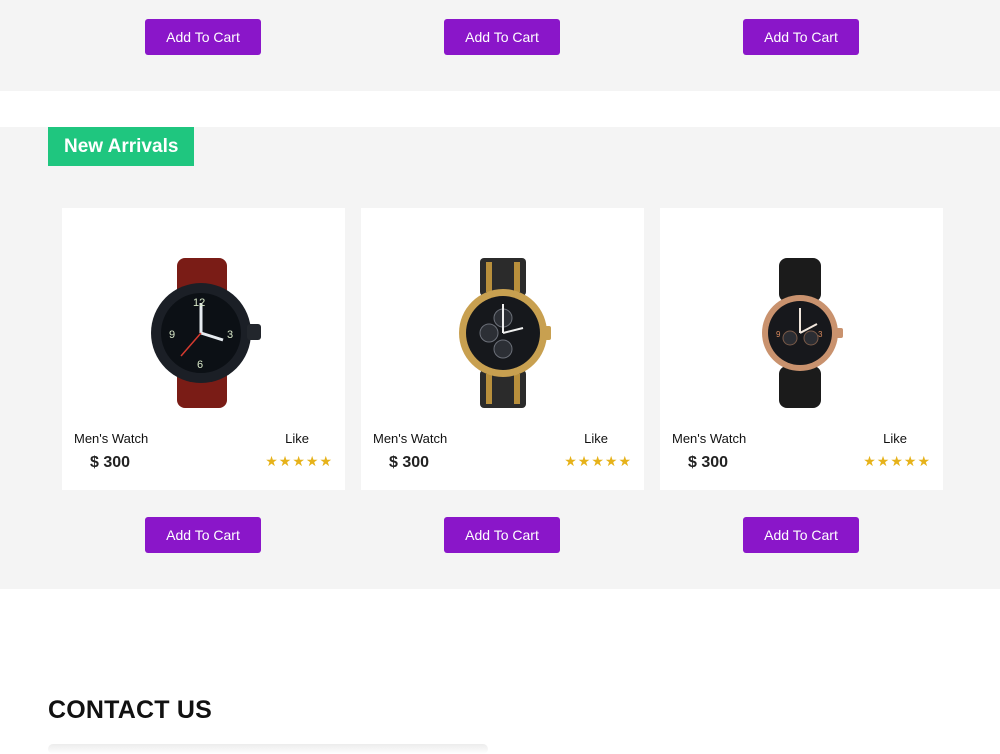  I want to click on watch-icon: 12 9 3 6, so click(205, 333).